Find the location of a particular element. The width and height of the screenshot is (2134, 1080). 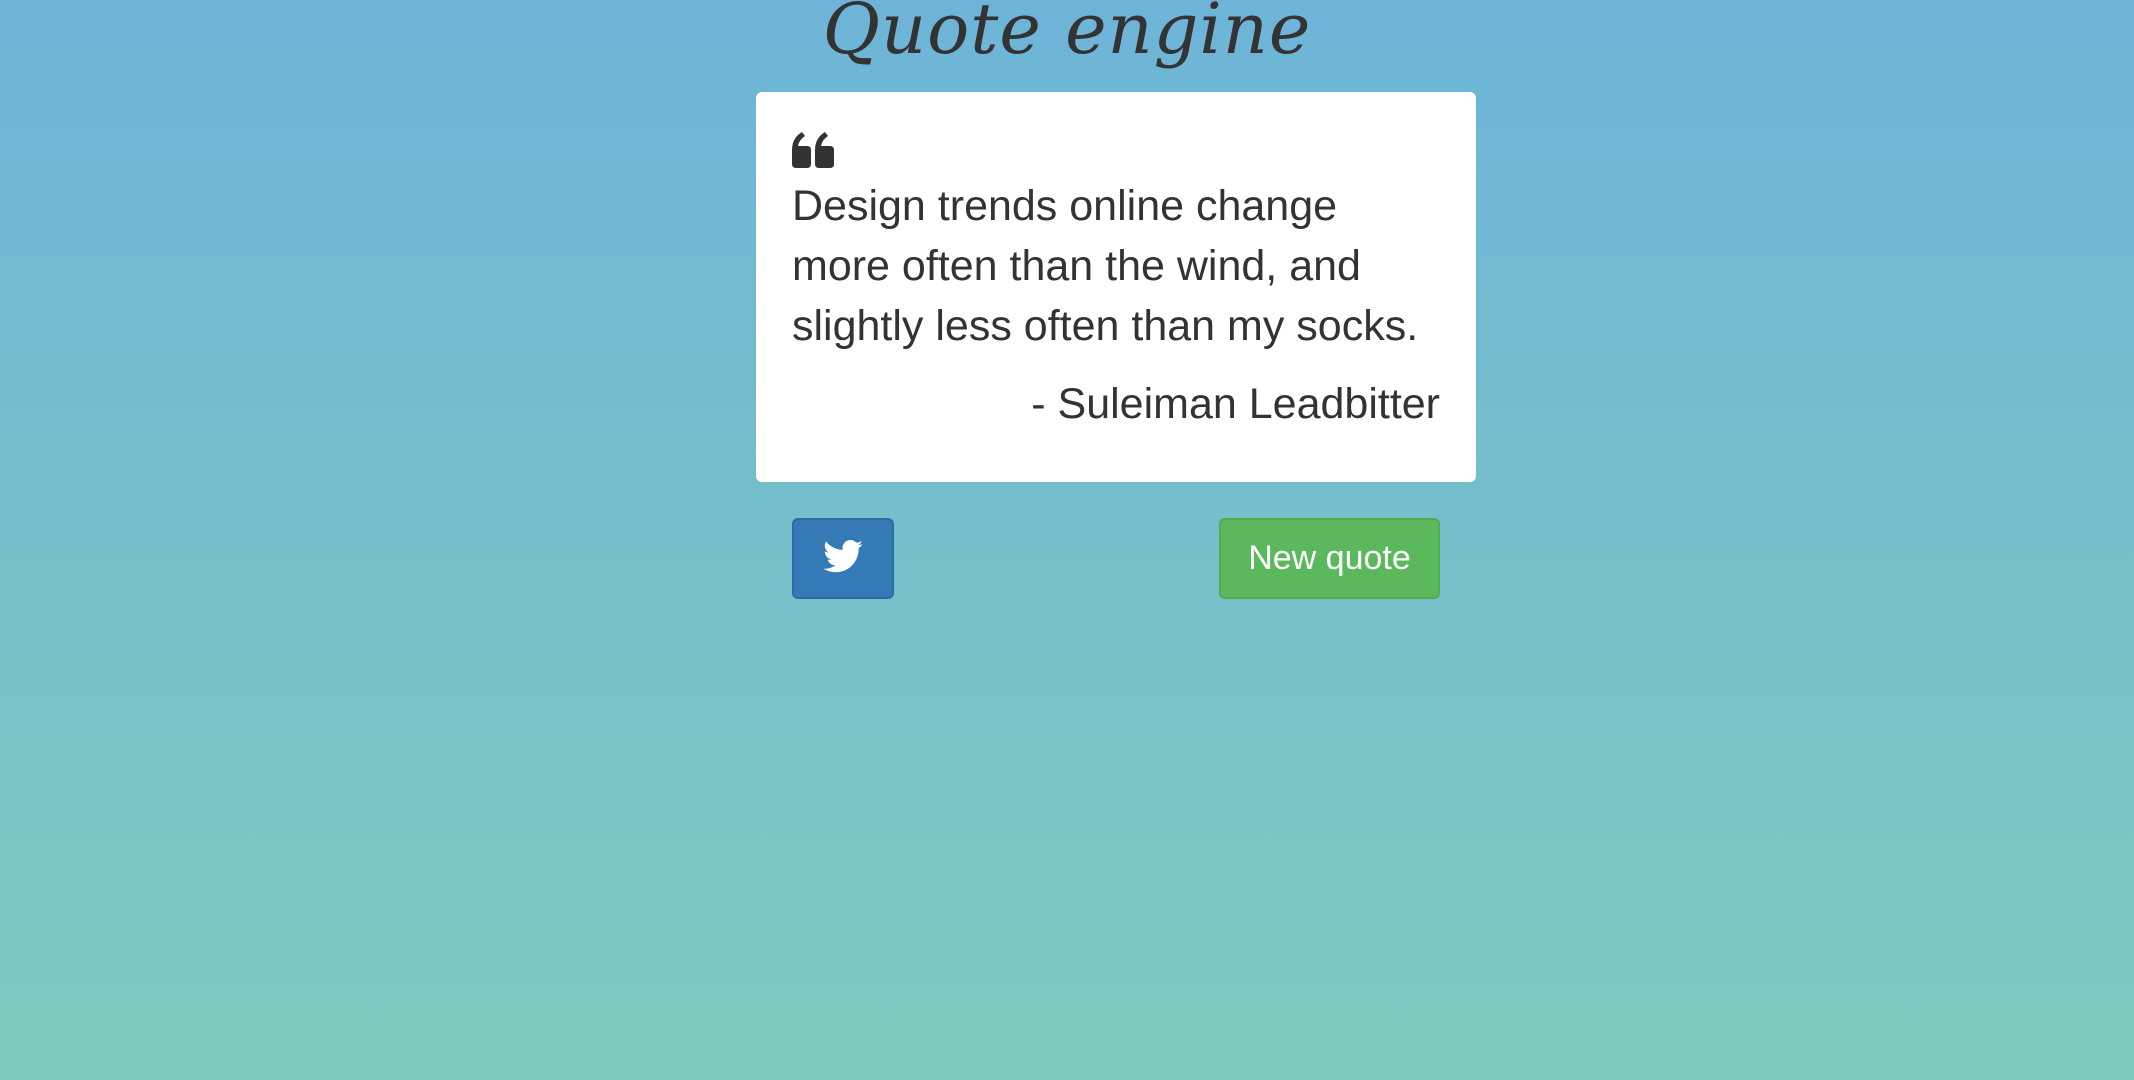

tweet-button is located at coordinates (843, 558).